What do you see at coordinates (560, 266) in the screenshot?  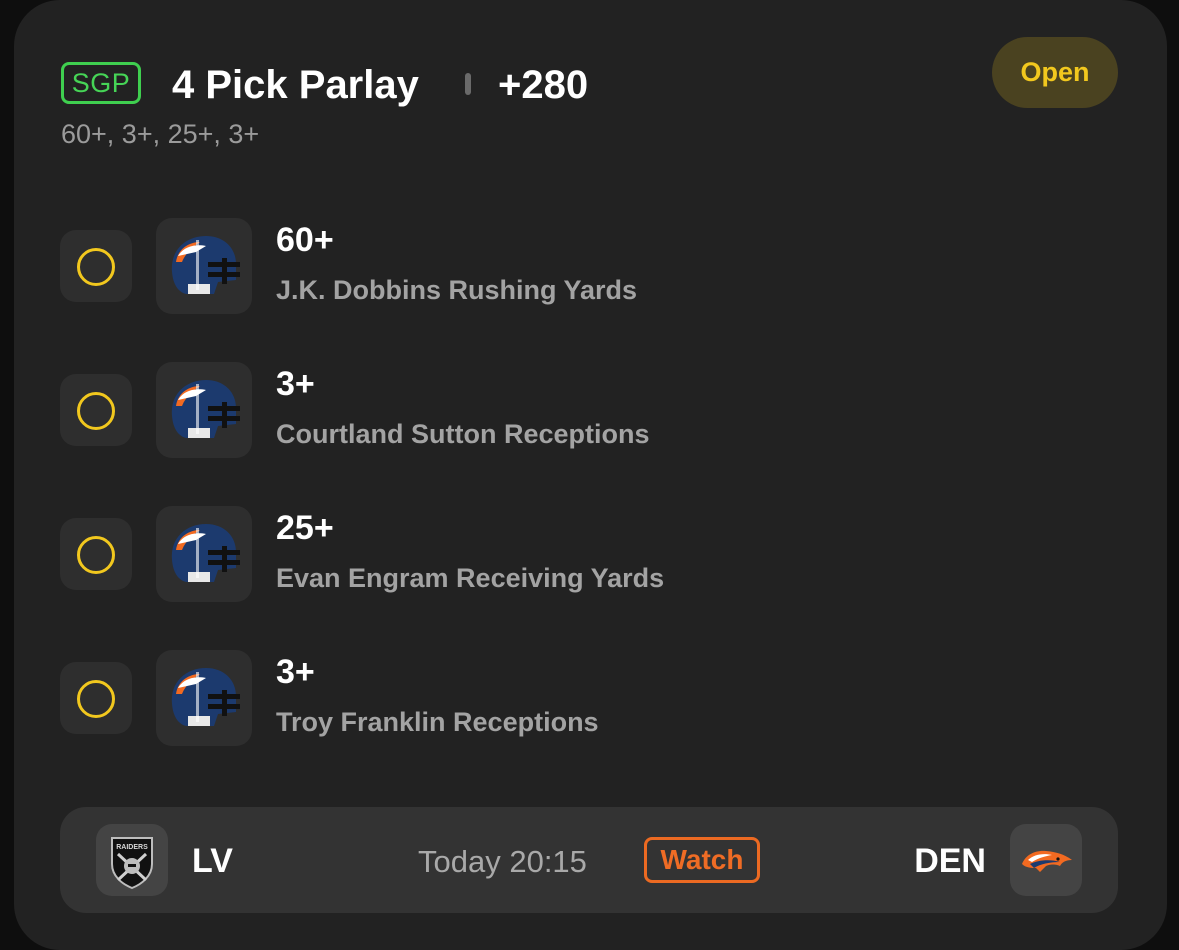 I see `parlay-leg: 60+ J.K. Dobbins Rushing Yards` at bounding box center [560, 266].